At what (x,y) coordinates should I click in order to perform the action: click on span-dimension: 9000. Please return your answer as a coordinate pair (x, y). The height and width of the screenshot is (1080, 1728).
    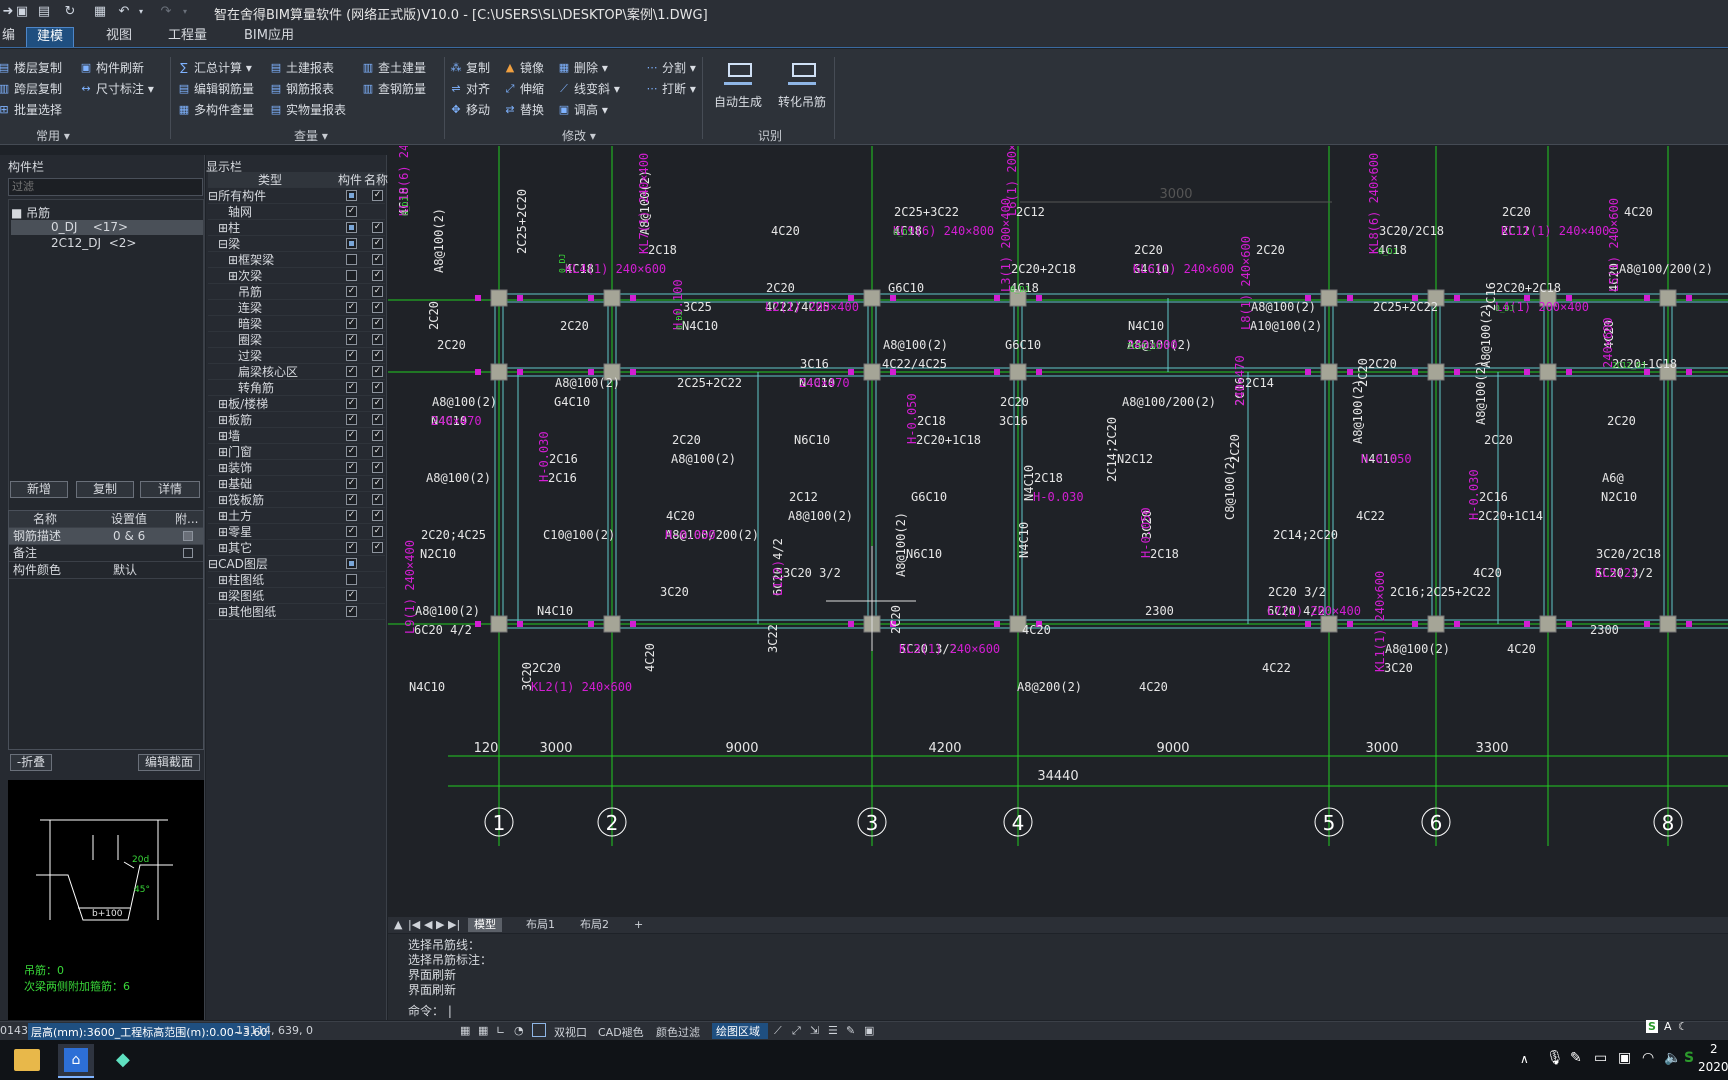
    Looking at the image, I should click on (1172, 748).